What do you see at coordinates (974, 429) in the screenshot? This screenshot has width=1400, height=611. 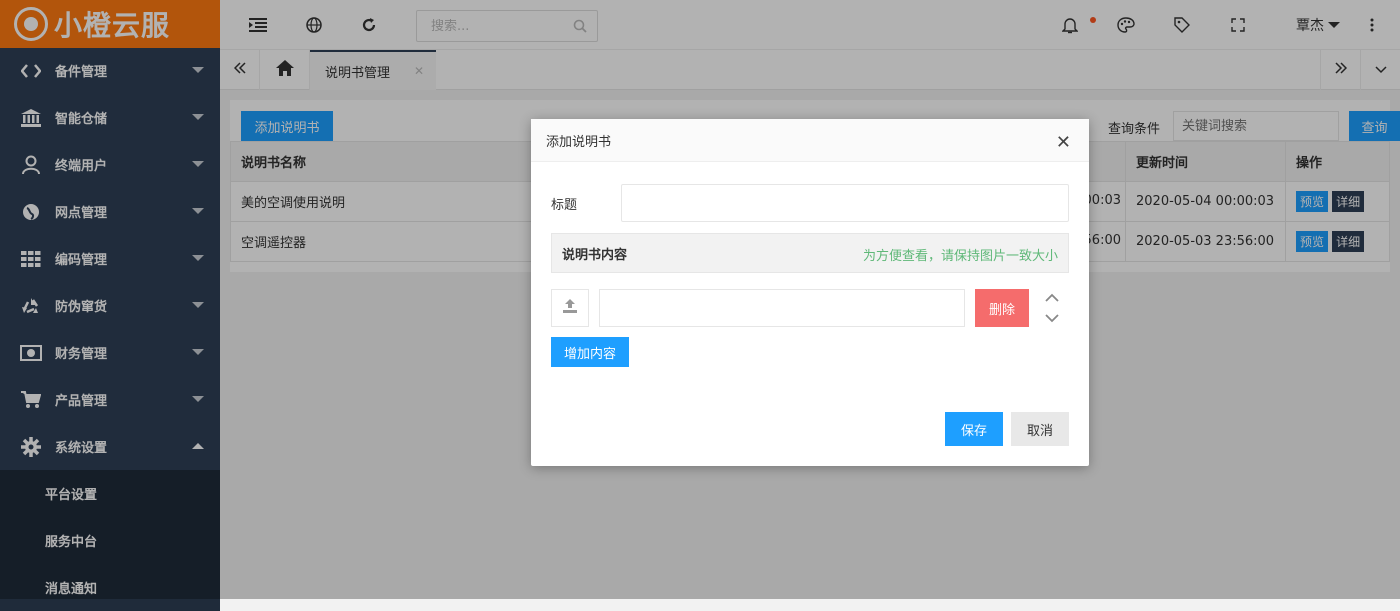 I see `save-button: 保存` at bounding box center [974, 429].